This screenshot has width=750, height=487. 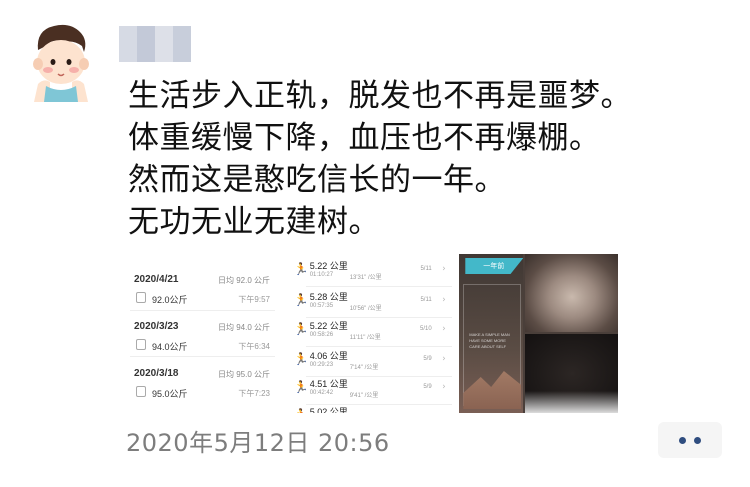 What do you see at coordinates (371, 361) in the screenshot?
I see `run-entry: 🏃 4.06 公里 00:29:23 7'14" /公里 5/9 ›` at bounding box center [371, 361].